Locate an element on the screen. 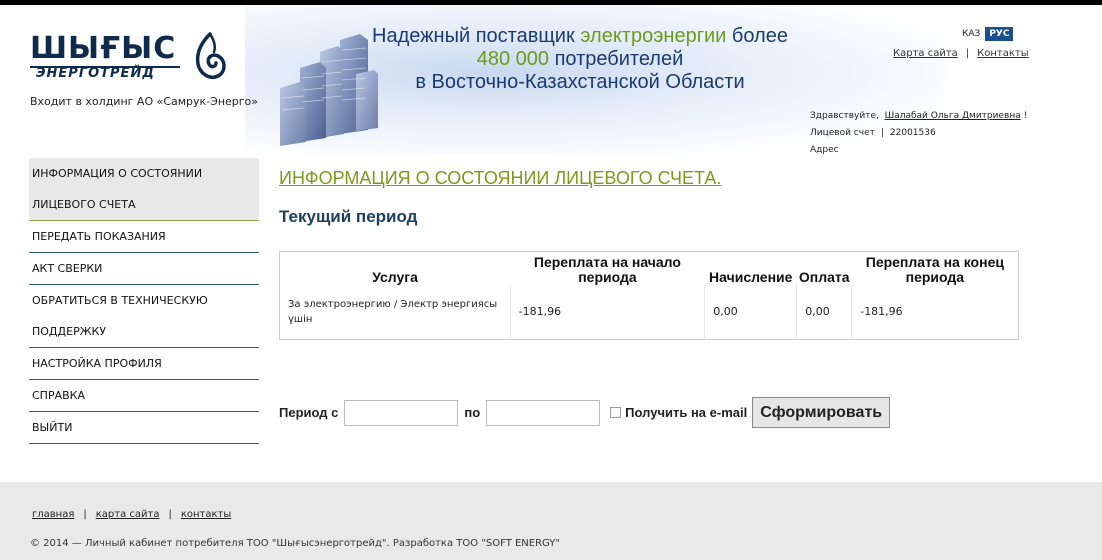 The image size is (1102, 560). flame-swirl-icon is located at coordinates (210, 55).